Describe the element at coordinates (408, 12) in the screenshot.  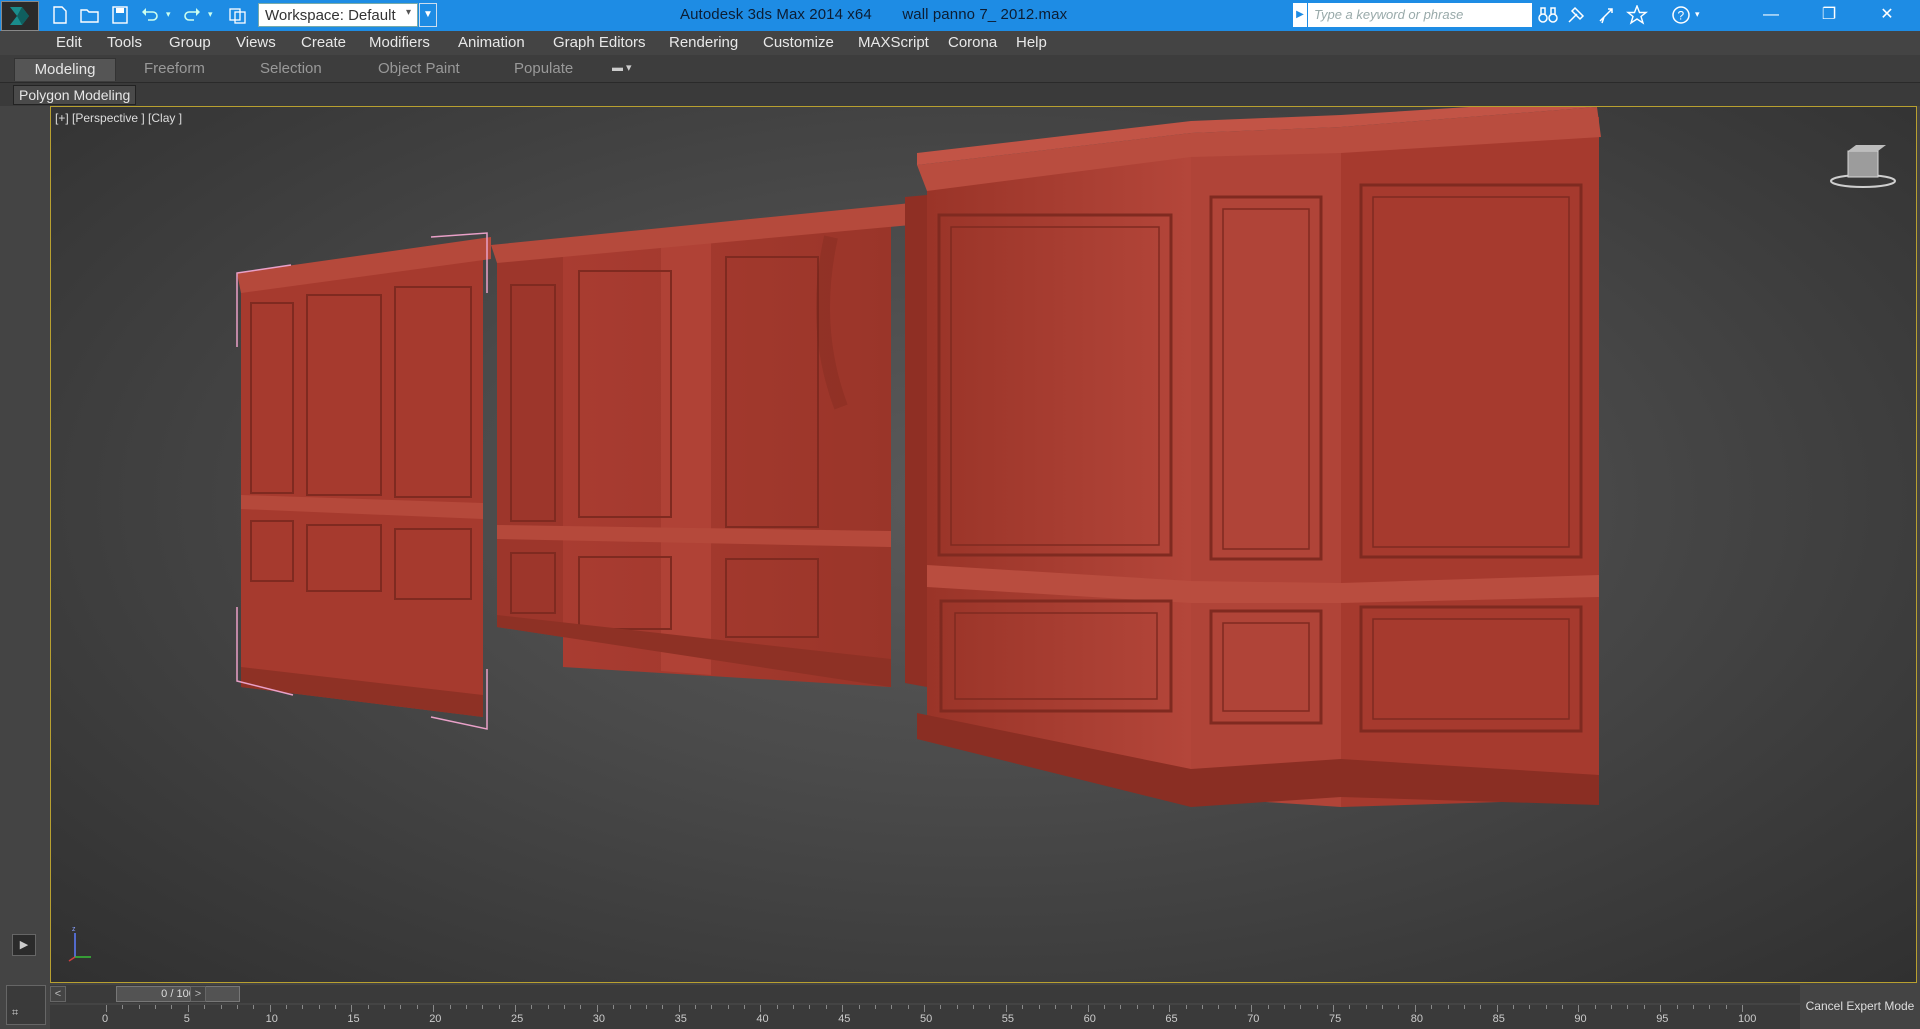
I see `chevron-down-icon: ▾` at that location.